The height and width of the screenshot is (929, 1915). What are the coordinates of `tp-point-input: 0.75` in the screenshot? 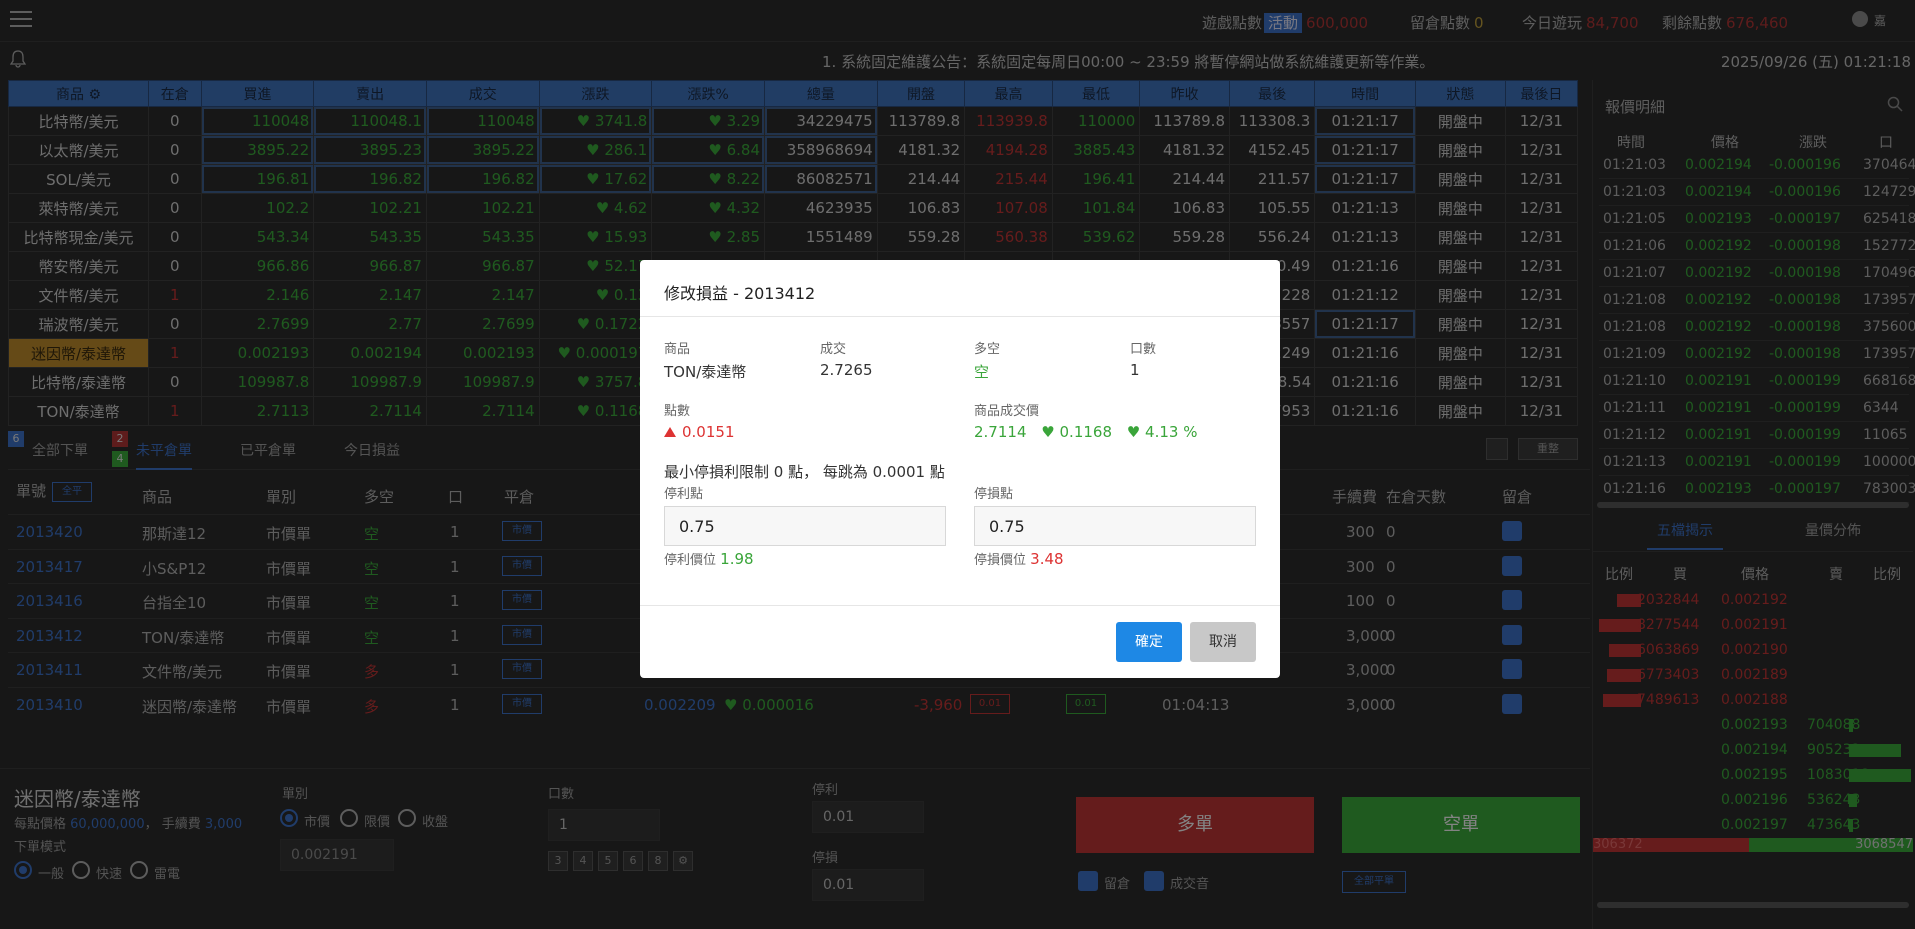 It's located at (805, 526).